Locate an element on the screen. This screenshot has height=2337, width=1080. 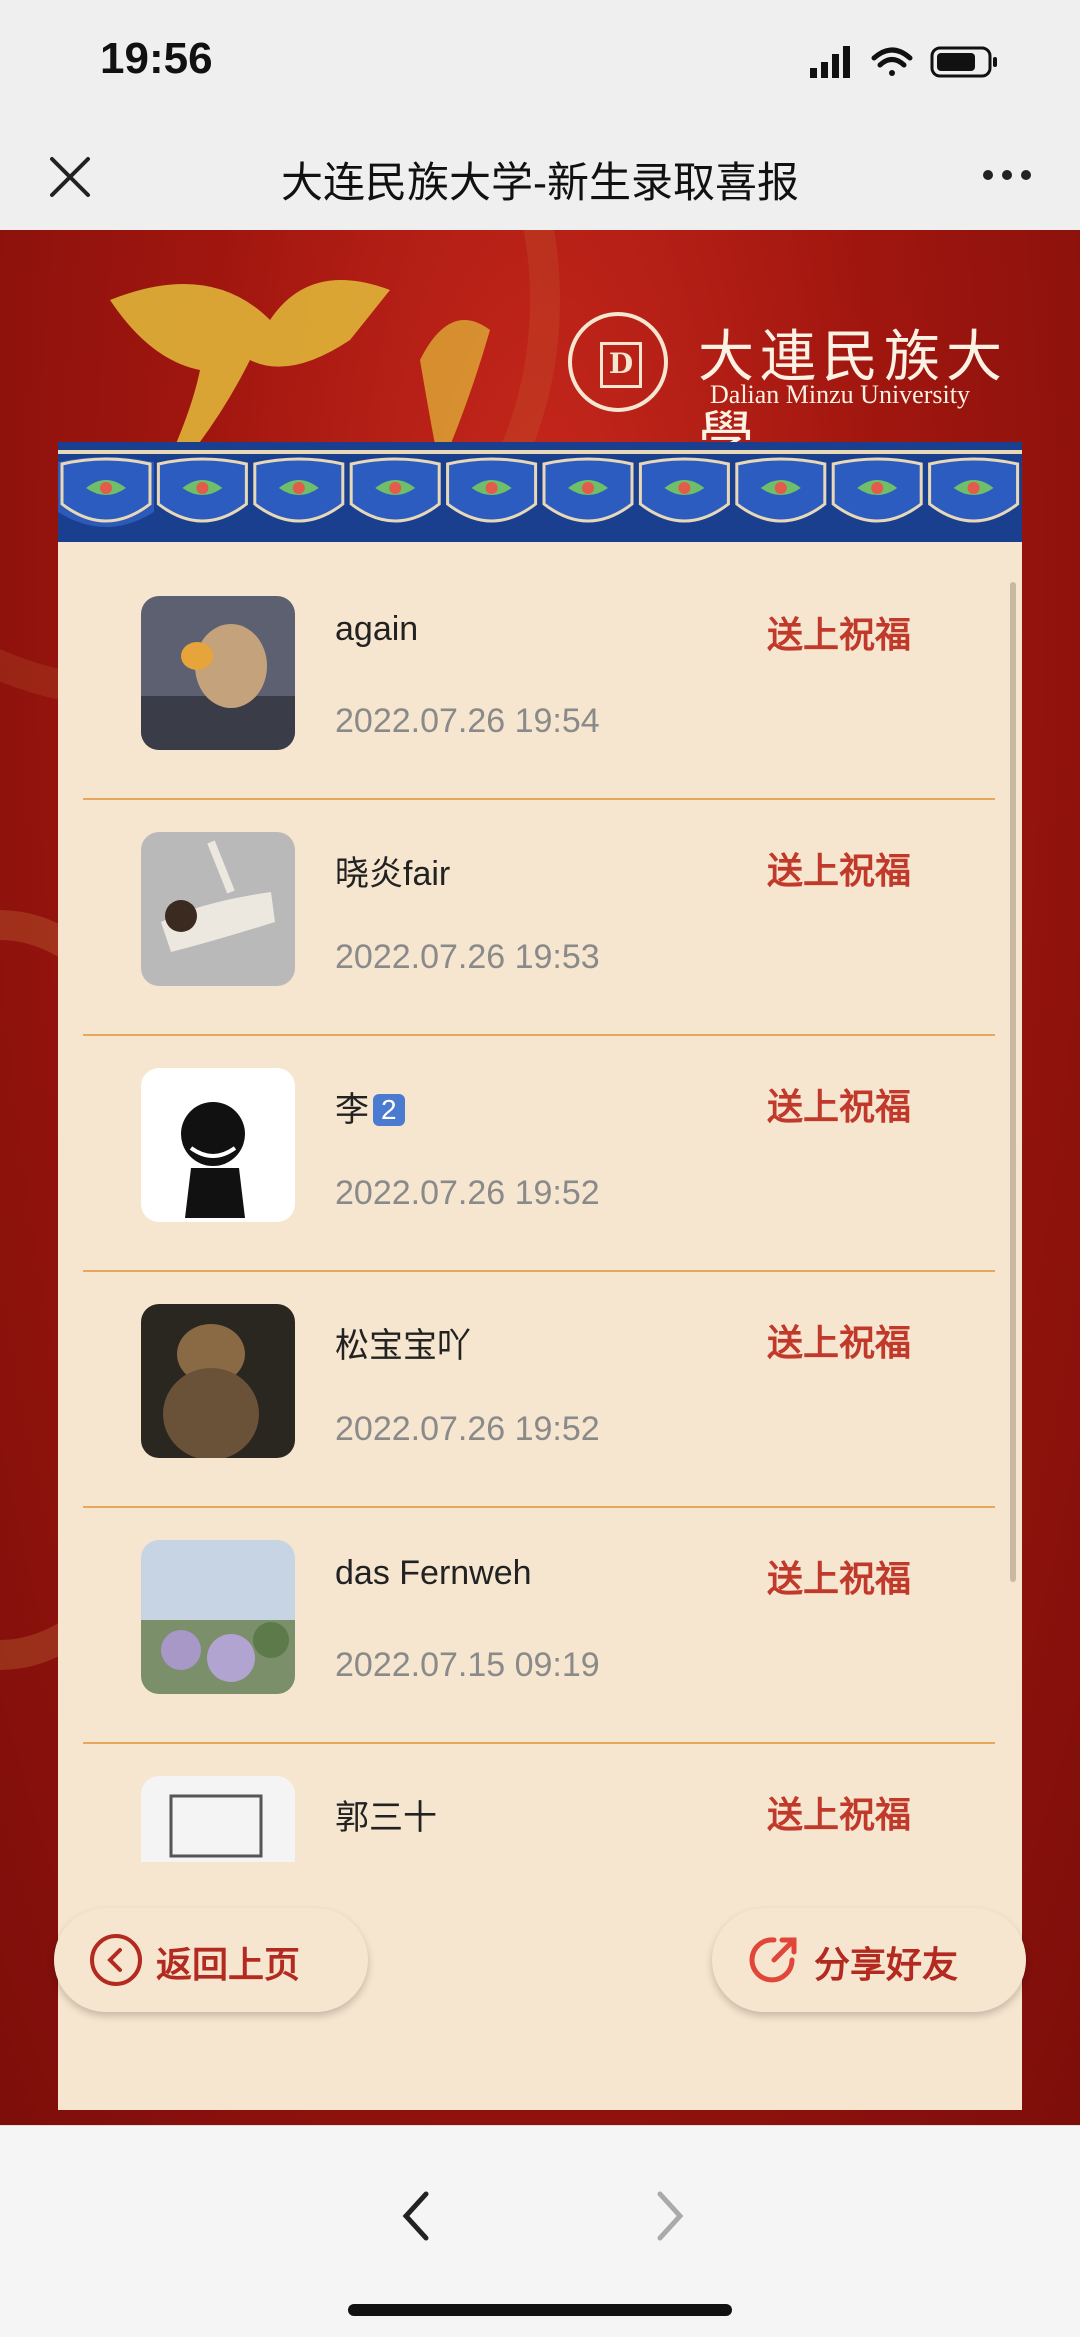
back-circle-icon is located at coordinates (116, 1960).